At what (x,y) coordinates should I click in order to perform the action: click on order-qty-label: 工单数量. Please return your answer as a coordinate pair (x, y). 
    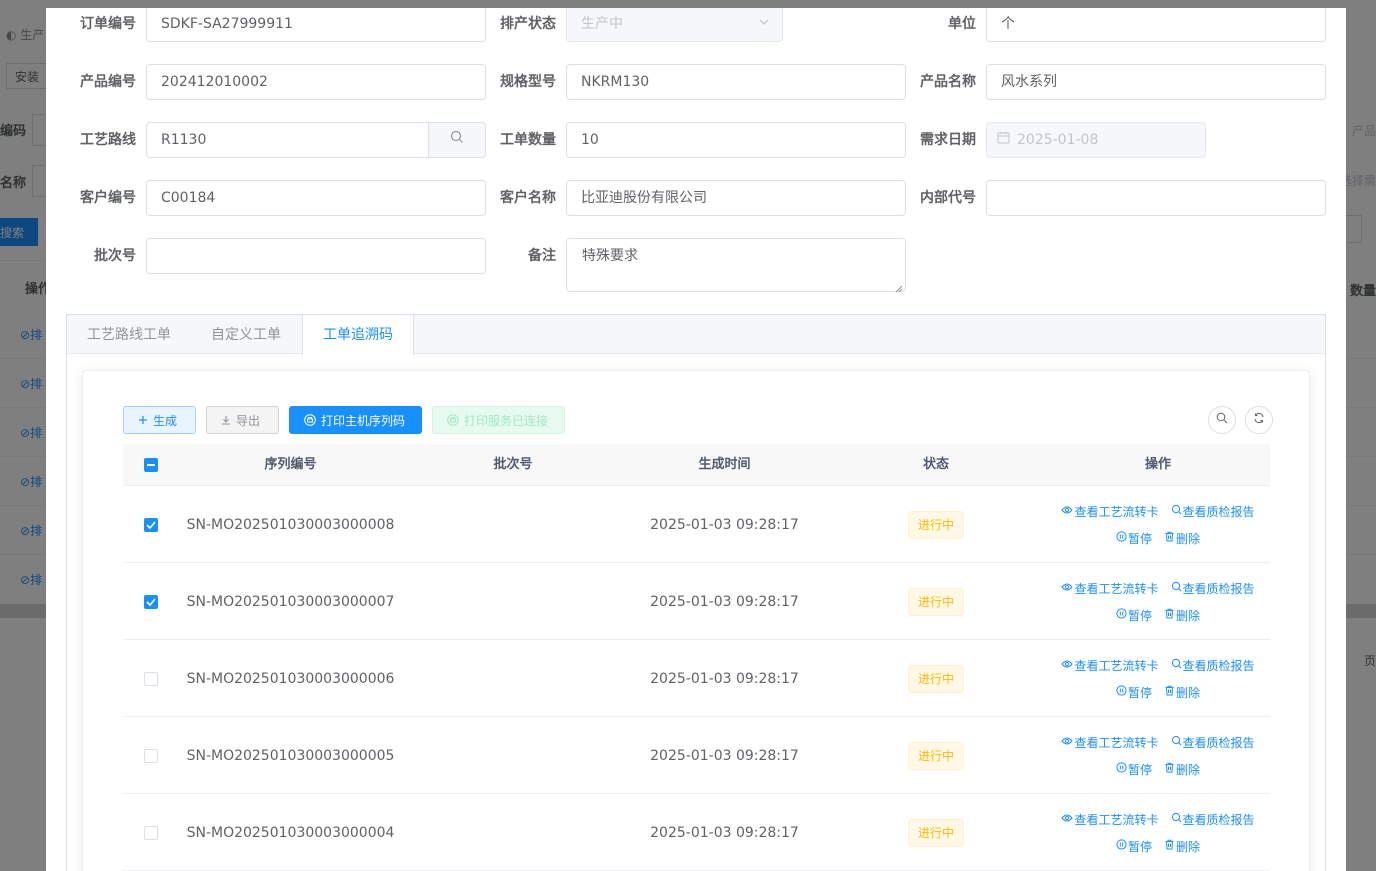
    Looking at the image, I should click on (528, 140).